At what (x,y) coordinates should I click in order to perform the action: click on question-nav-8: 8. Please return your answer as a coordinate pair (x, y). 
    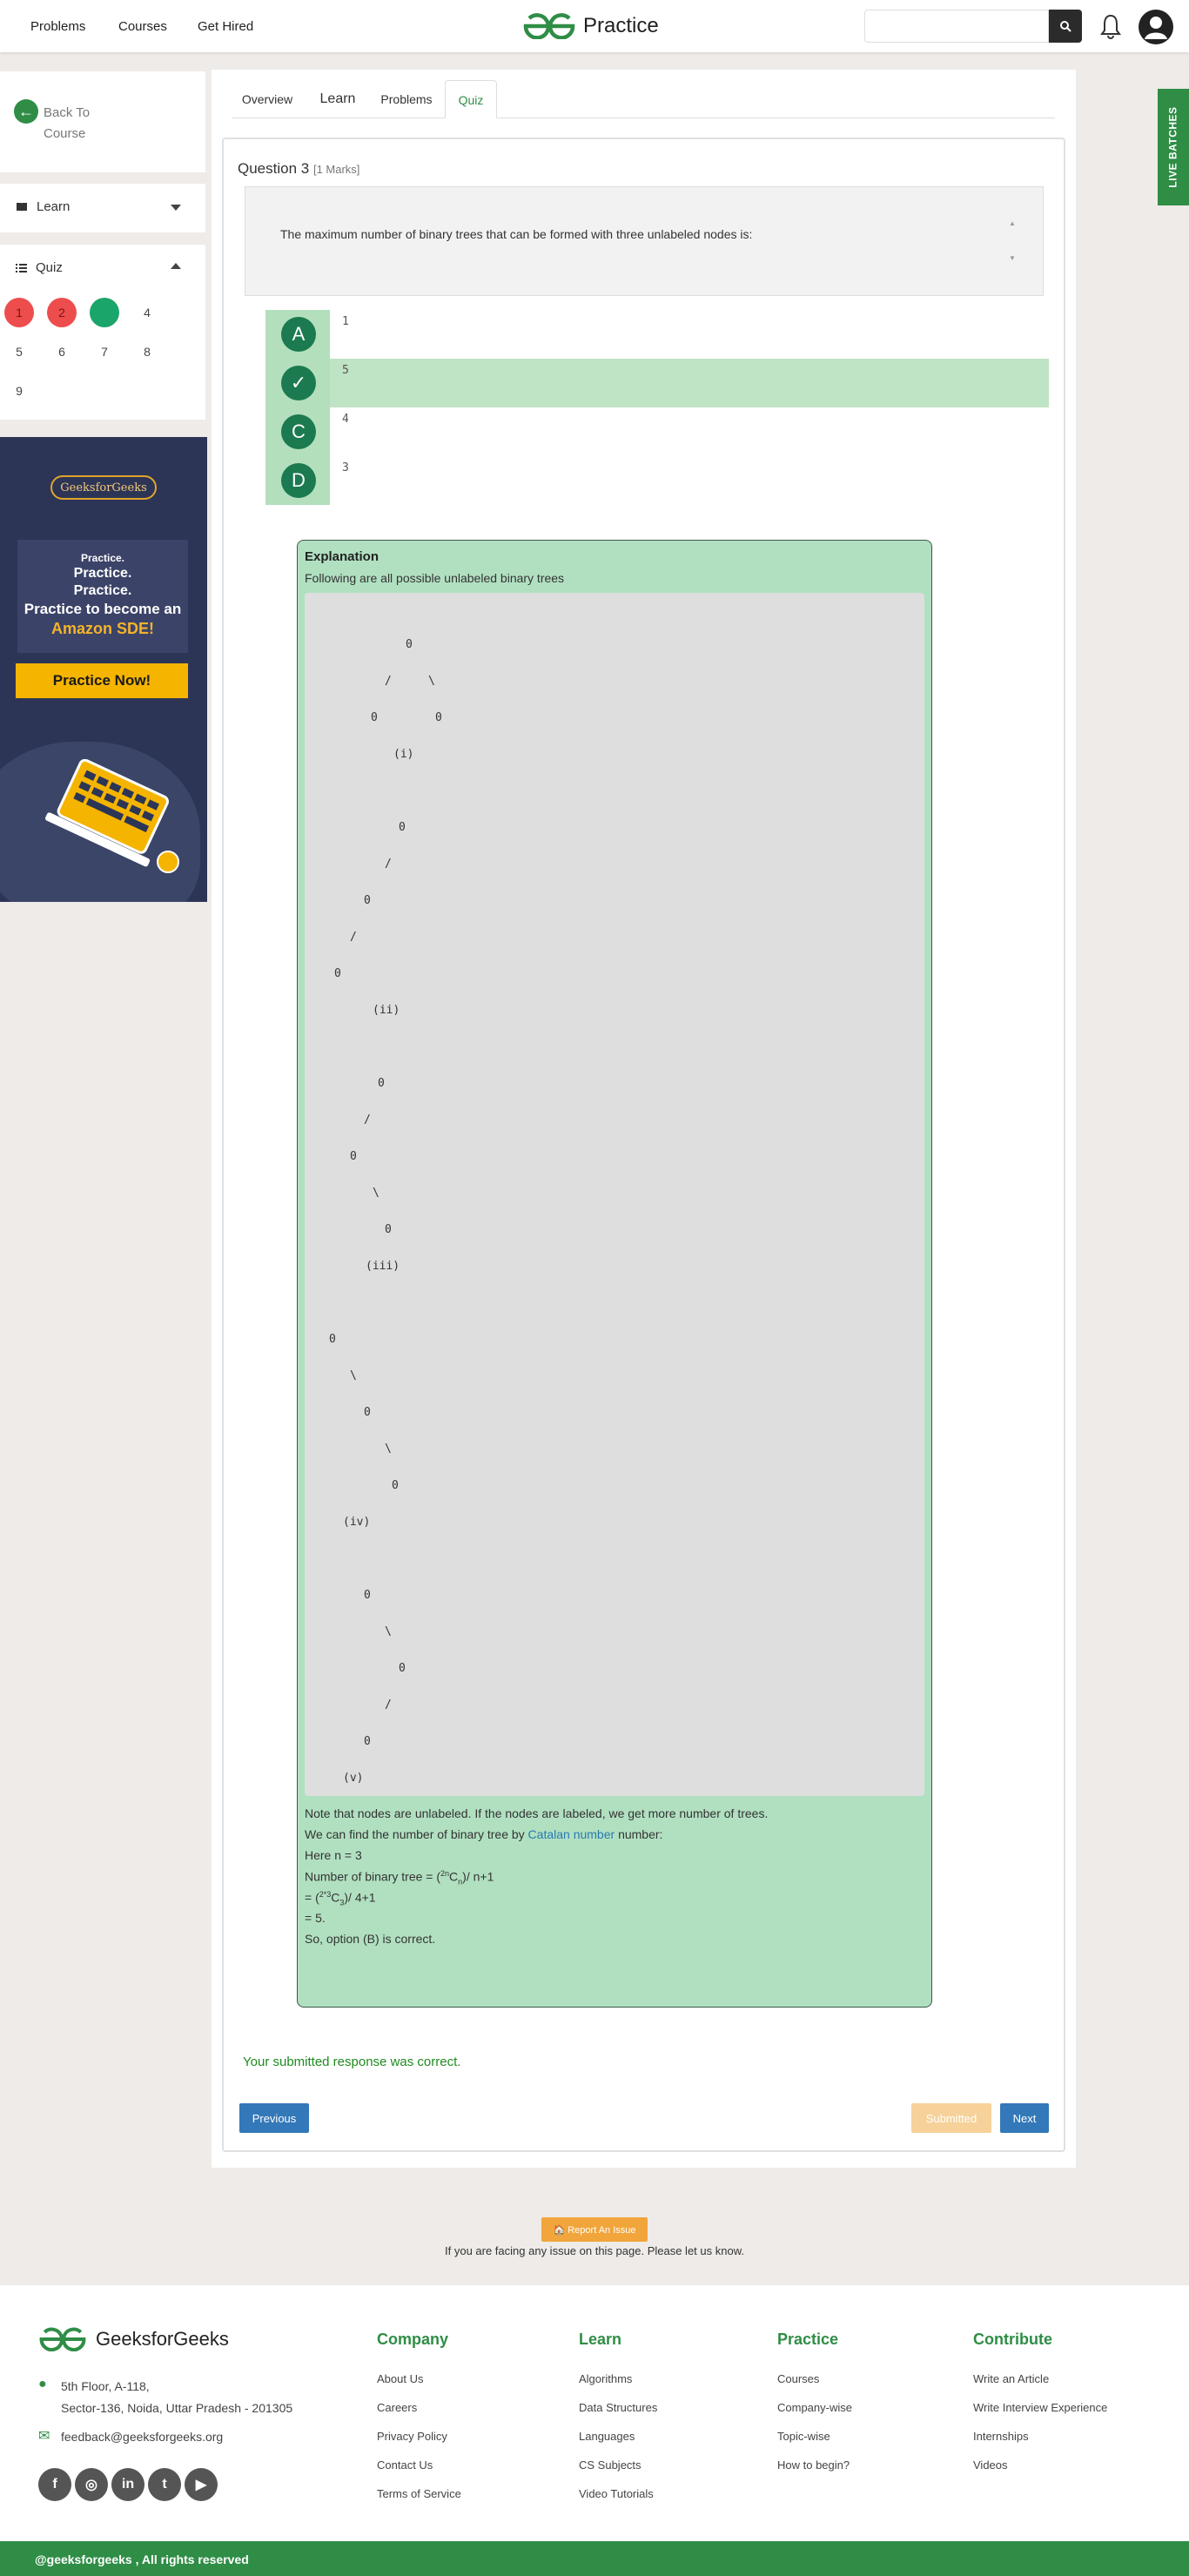
    Looking at the image, I should click on (147, 352).